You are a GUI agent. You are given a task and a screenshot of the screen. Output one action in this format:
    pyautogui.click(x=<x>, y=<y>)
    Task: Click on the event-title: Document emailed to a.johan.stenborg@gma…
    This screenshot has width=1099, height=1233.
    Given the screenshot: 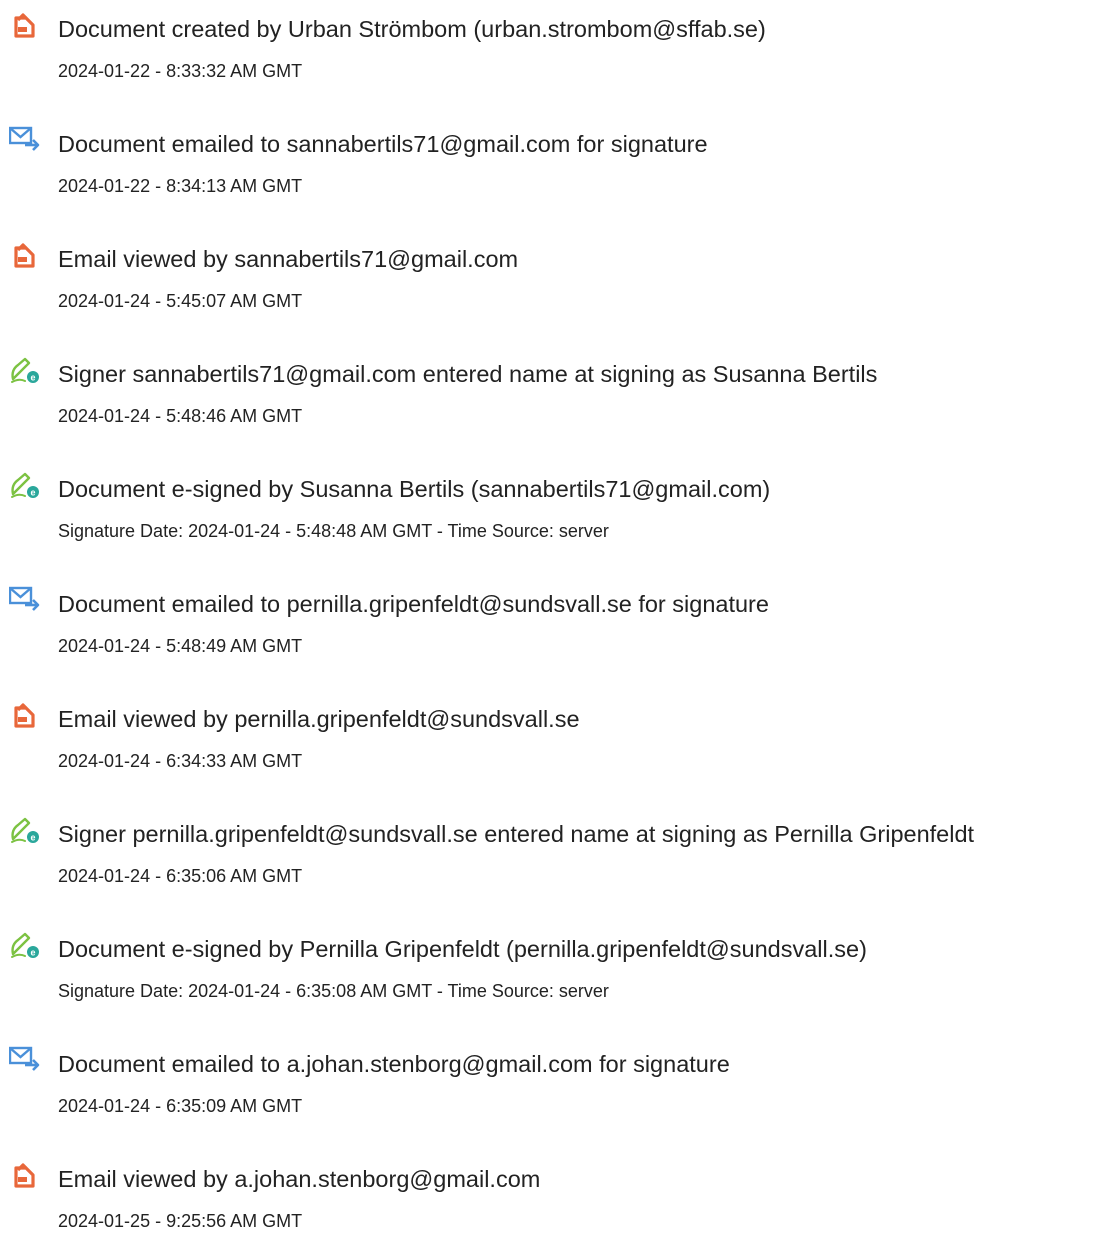 What is the action you would take?
    pyautogui.click(x=394, y=1064)
    